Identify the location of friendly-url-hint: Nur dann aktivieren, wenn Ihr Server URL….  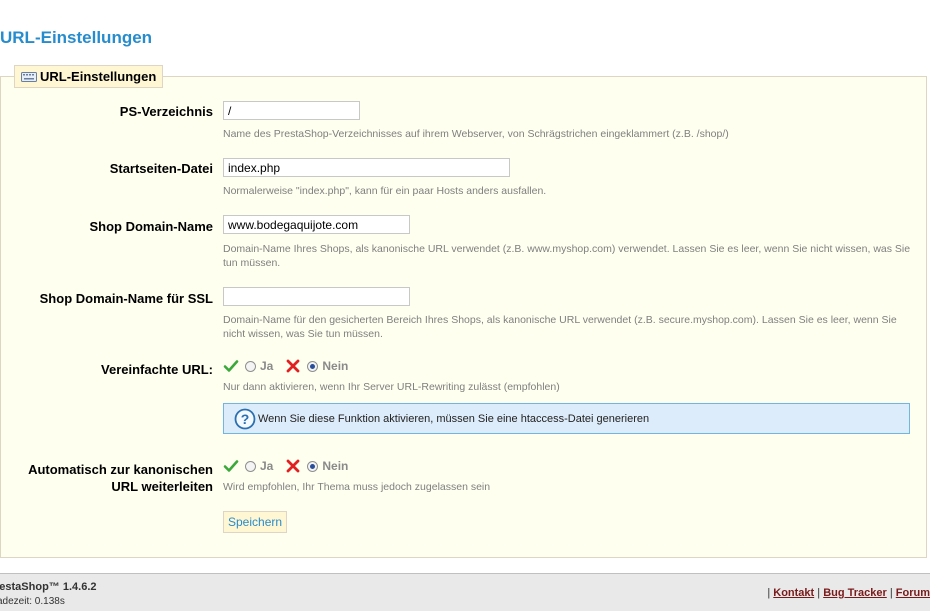
(391, 387).